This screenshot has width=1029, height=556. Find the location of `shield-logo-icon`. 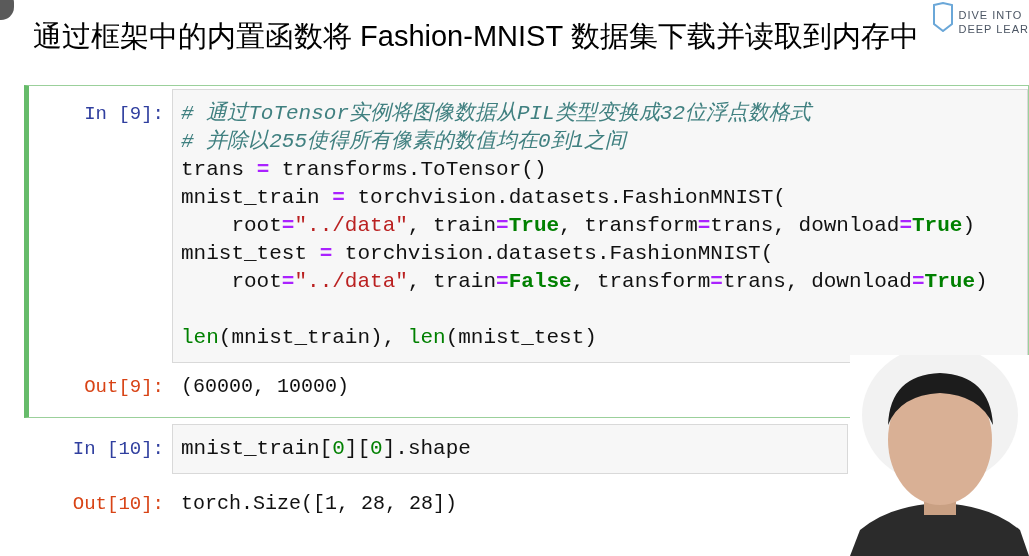

shield-logo-icon is located at coordinates (943, 17).